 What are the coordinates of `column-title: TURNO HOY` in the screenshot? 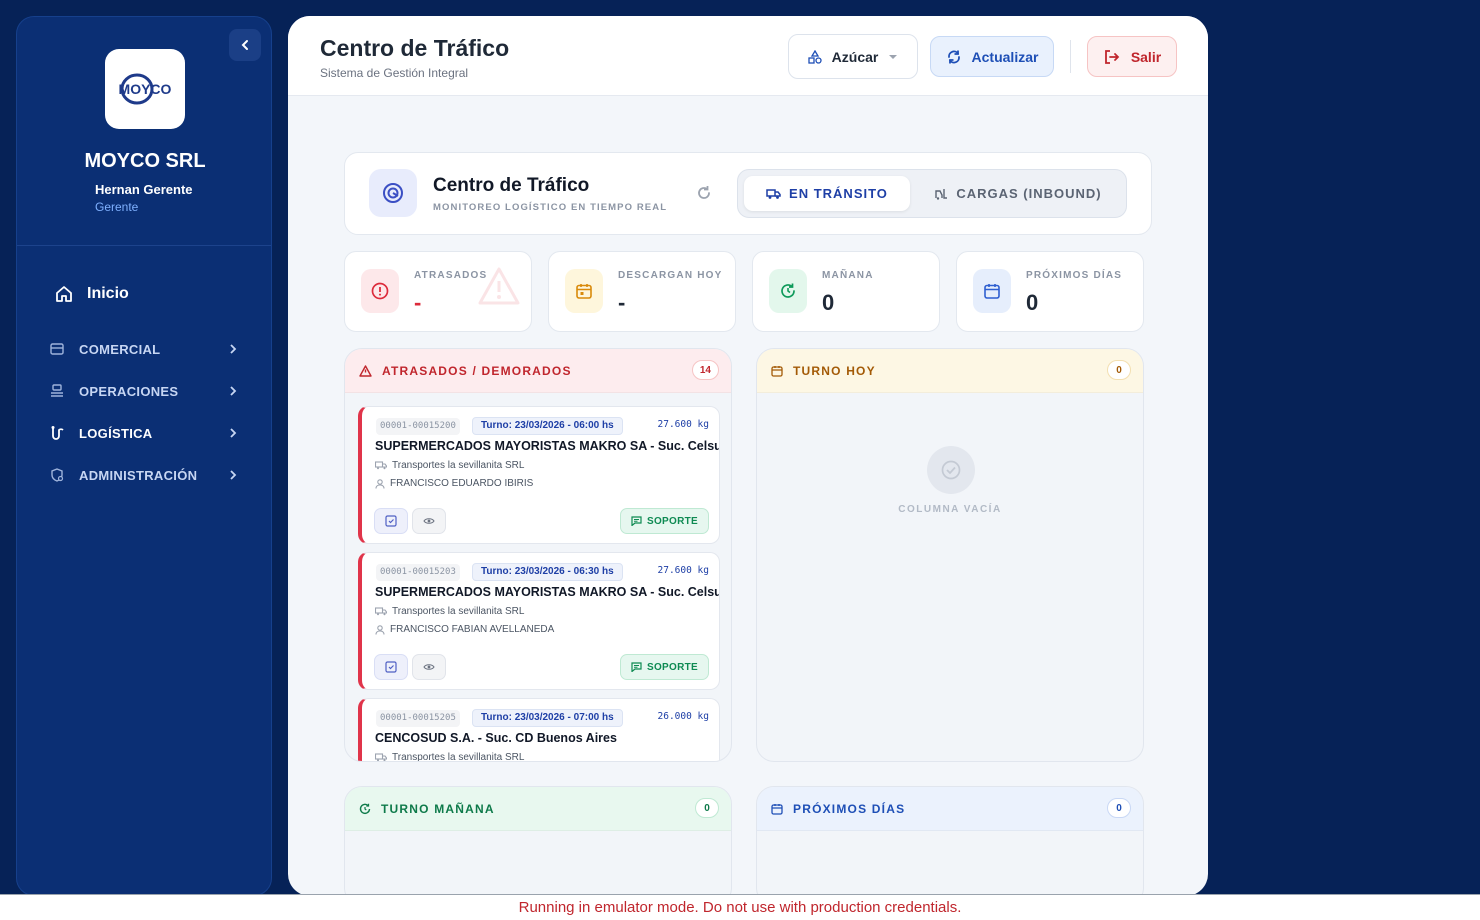 It's located at (834, 370).